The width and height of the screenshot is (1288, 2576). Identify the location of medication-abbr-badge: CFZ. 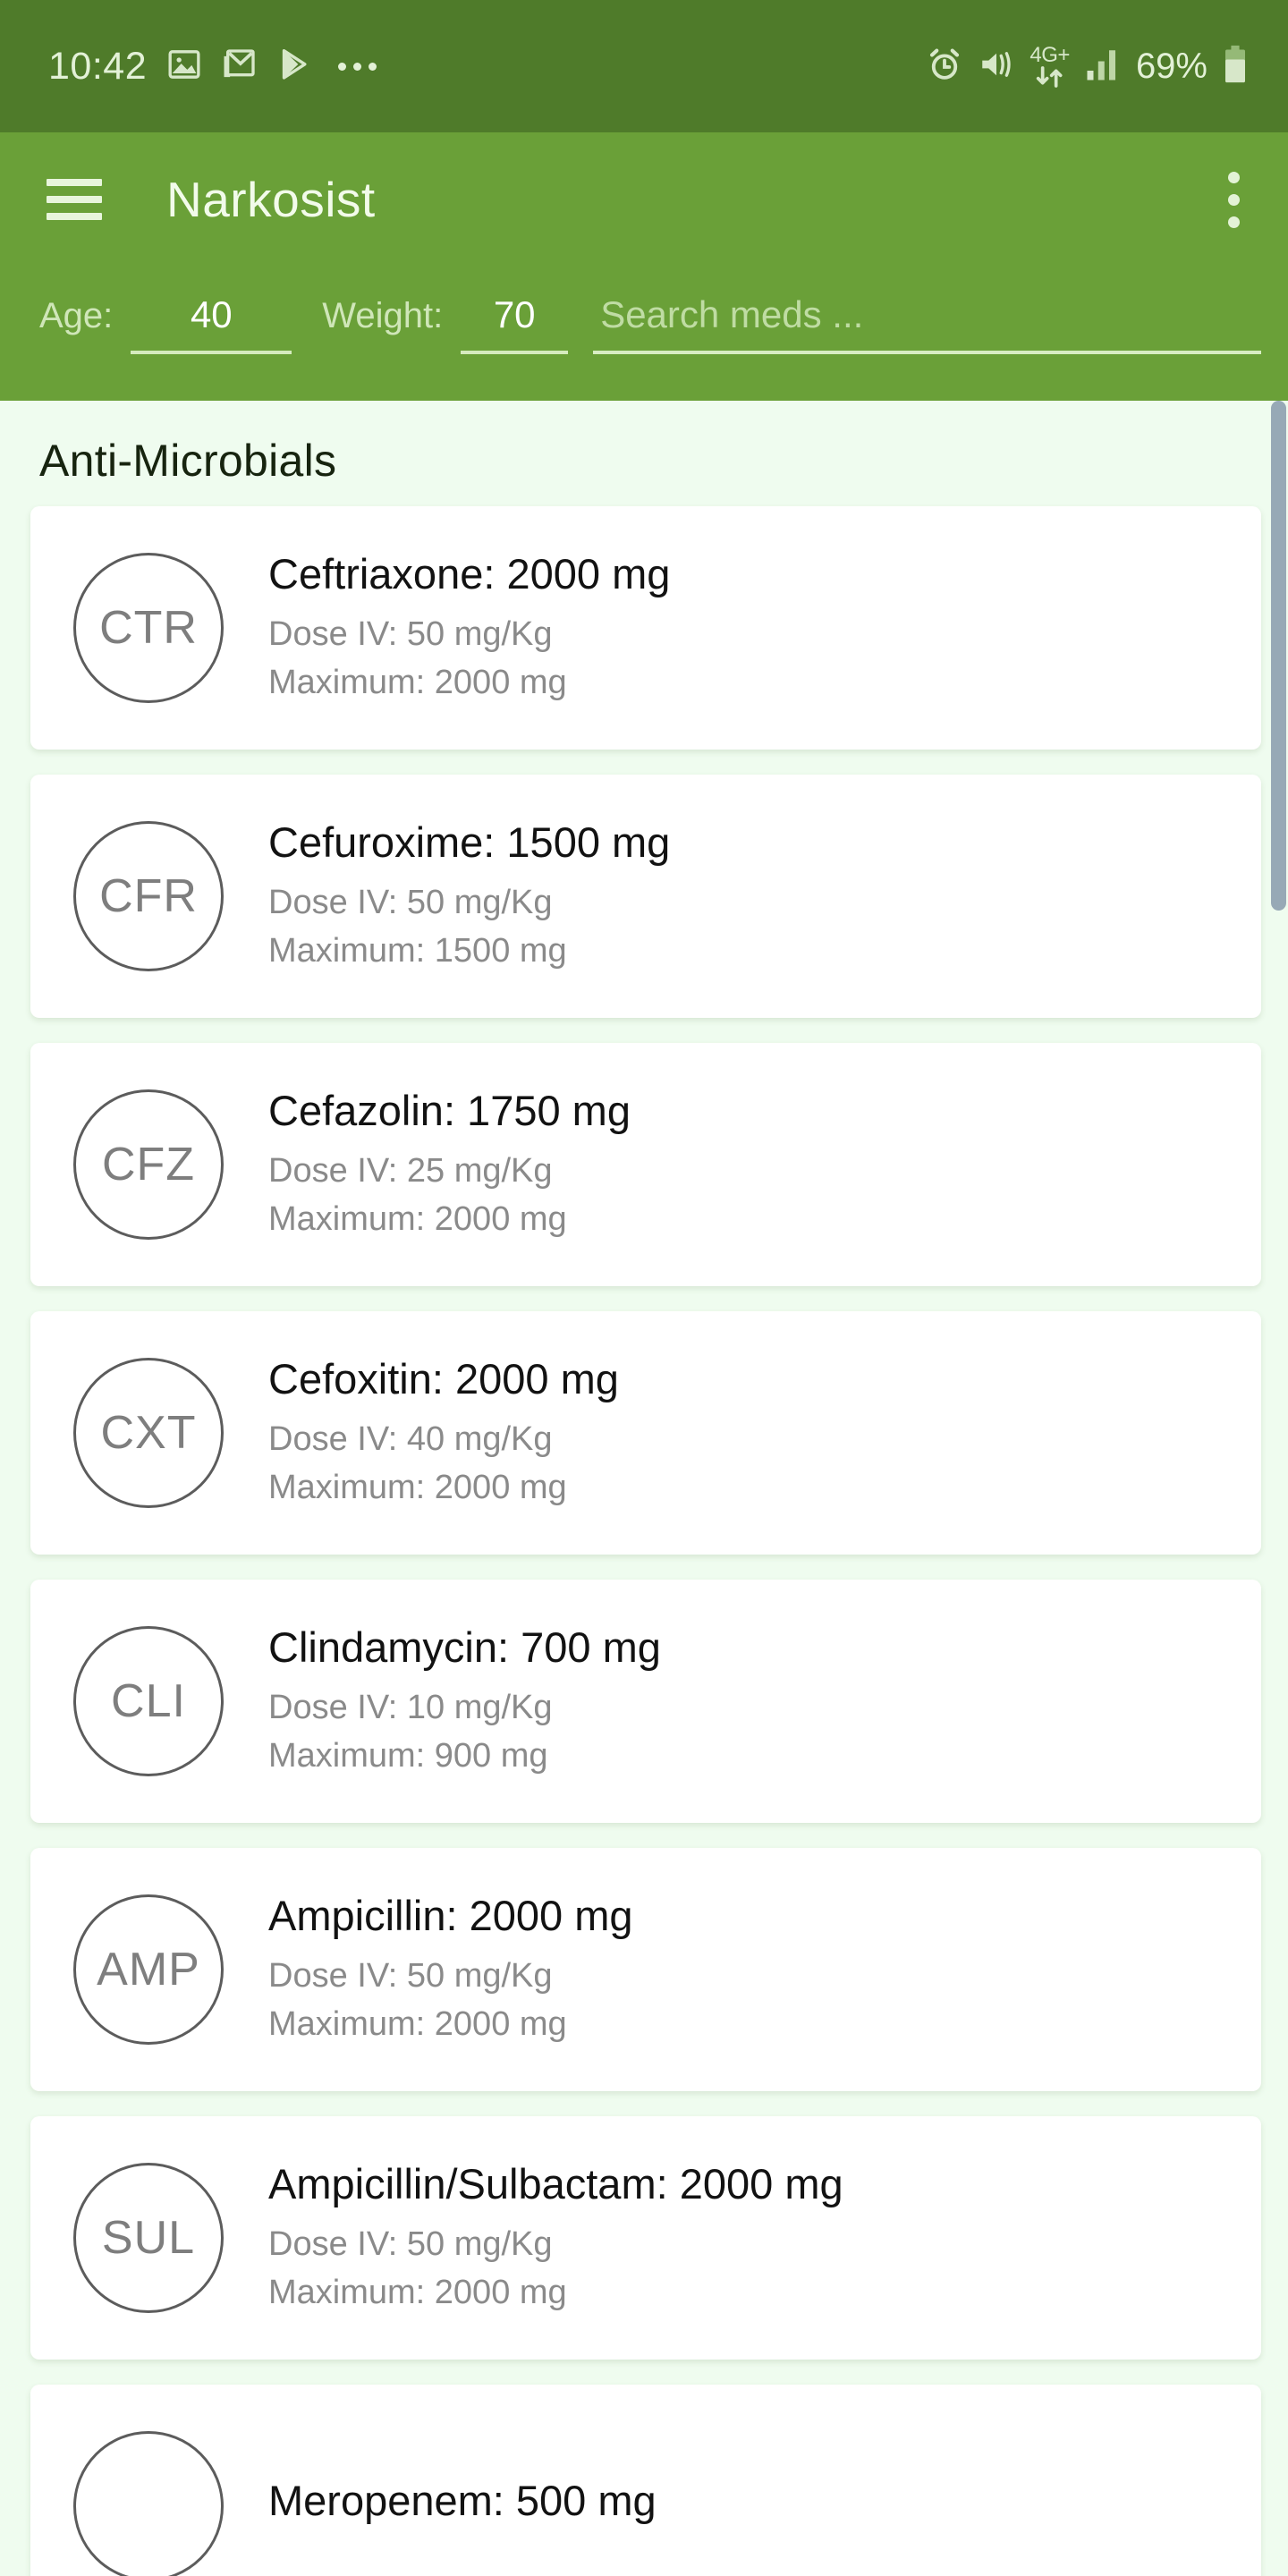
(148, 1164).